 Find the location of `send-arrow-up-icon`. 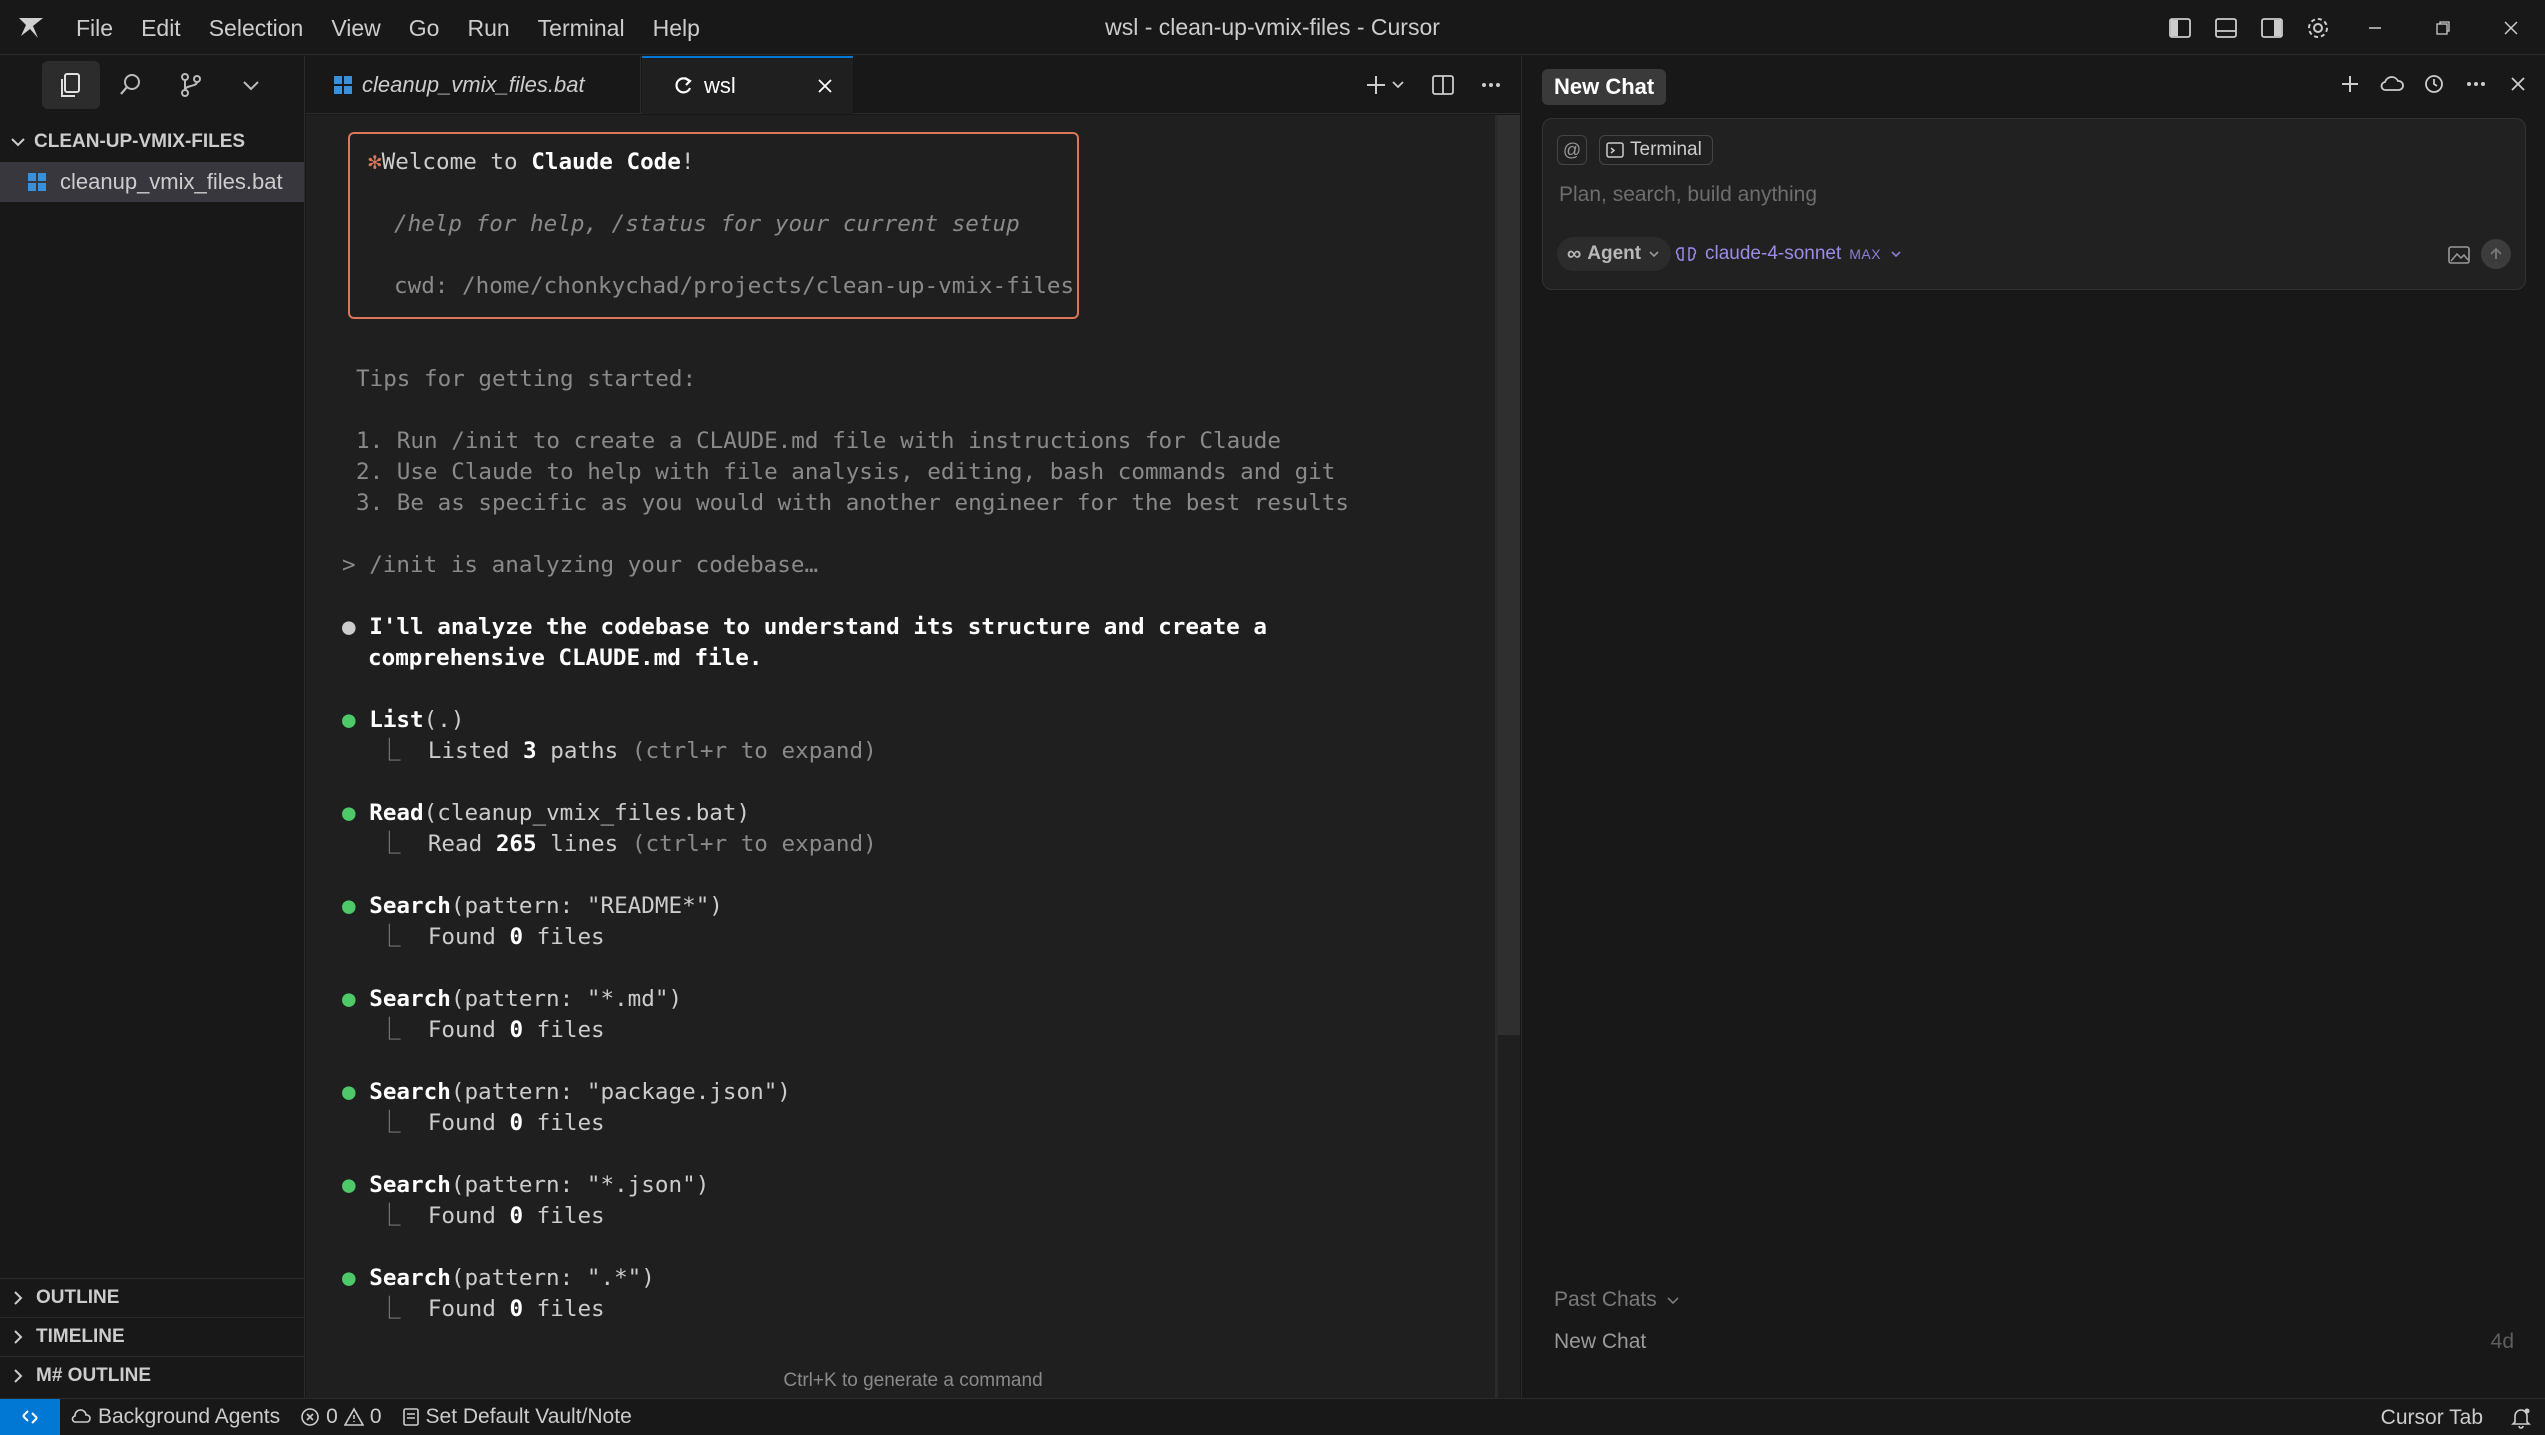

send-arrow-up-icon is located at coordinates (2496, 254).